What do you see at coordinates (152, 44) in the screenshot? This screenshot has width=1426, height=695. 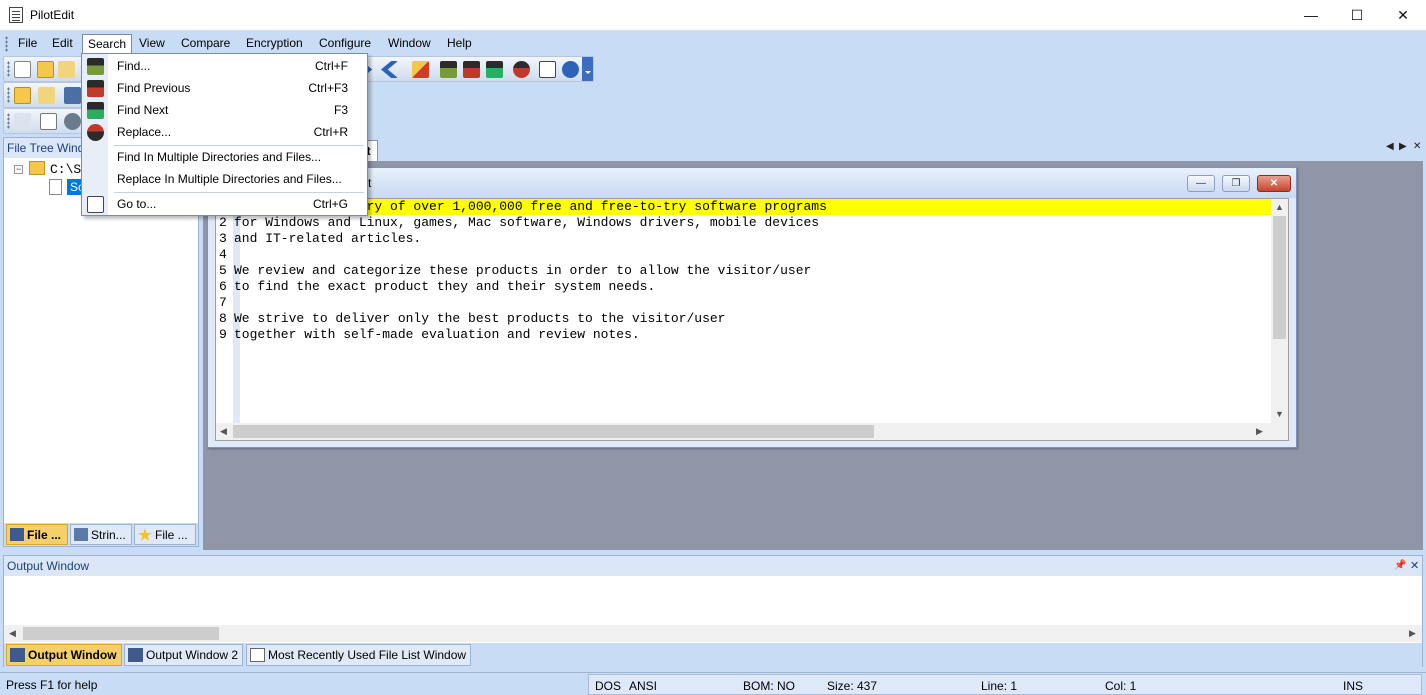 I see `menu-view: View` at bounding box center [152, 44].